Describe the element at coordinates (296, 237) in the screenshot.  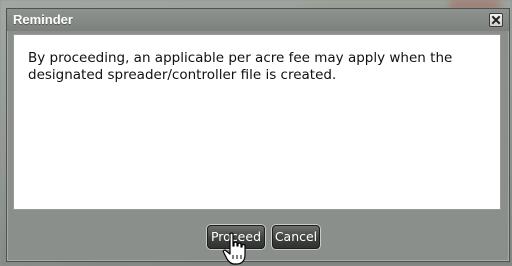
I see `cancel-button: Cancel` at that location.